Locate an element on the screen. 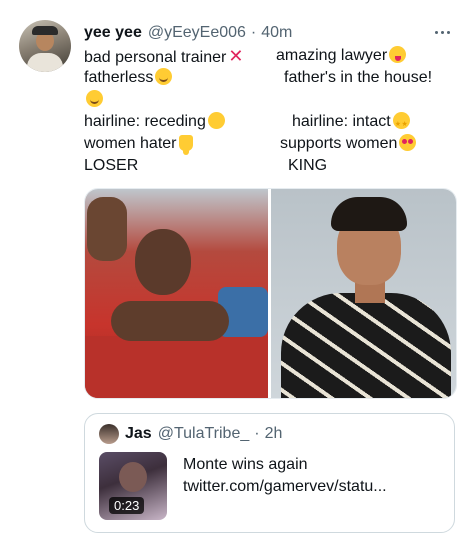  video-duration-badge: 0:23 is located at coordinates (127, 505).